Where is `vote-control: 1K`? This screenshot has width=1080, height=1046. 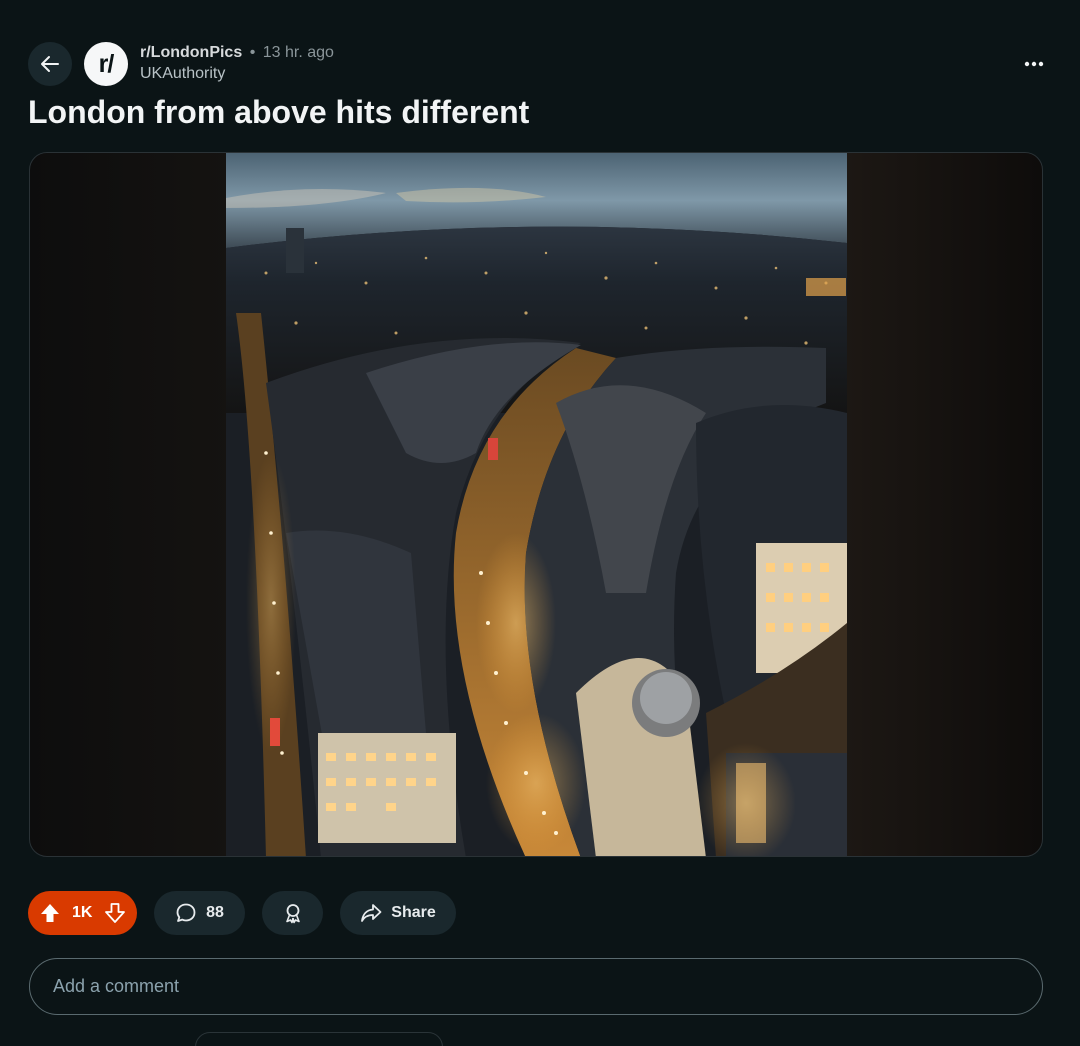 vote-control: 1K is located at coordinates (82, 913).